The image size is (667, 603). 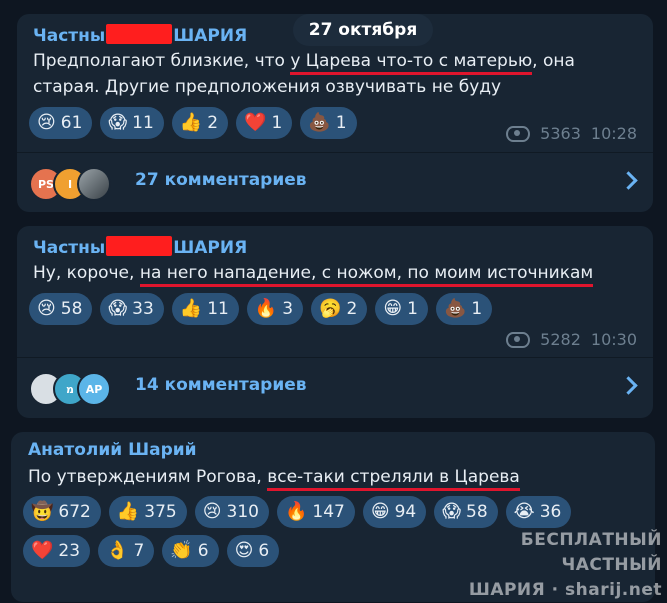 I want to click on message-meta: 5282 10:30, so click(x=571, y=339).